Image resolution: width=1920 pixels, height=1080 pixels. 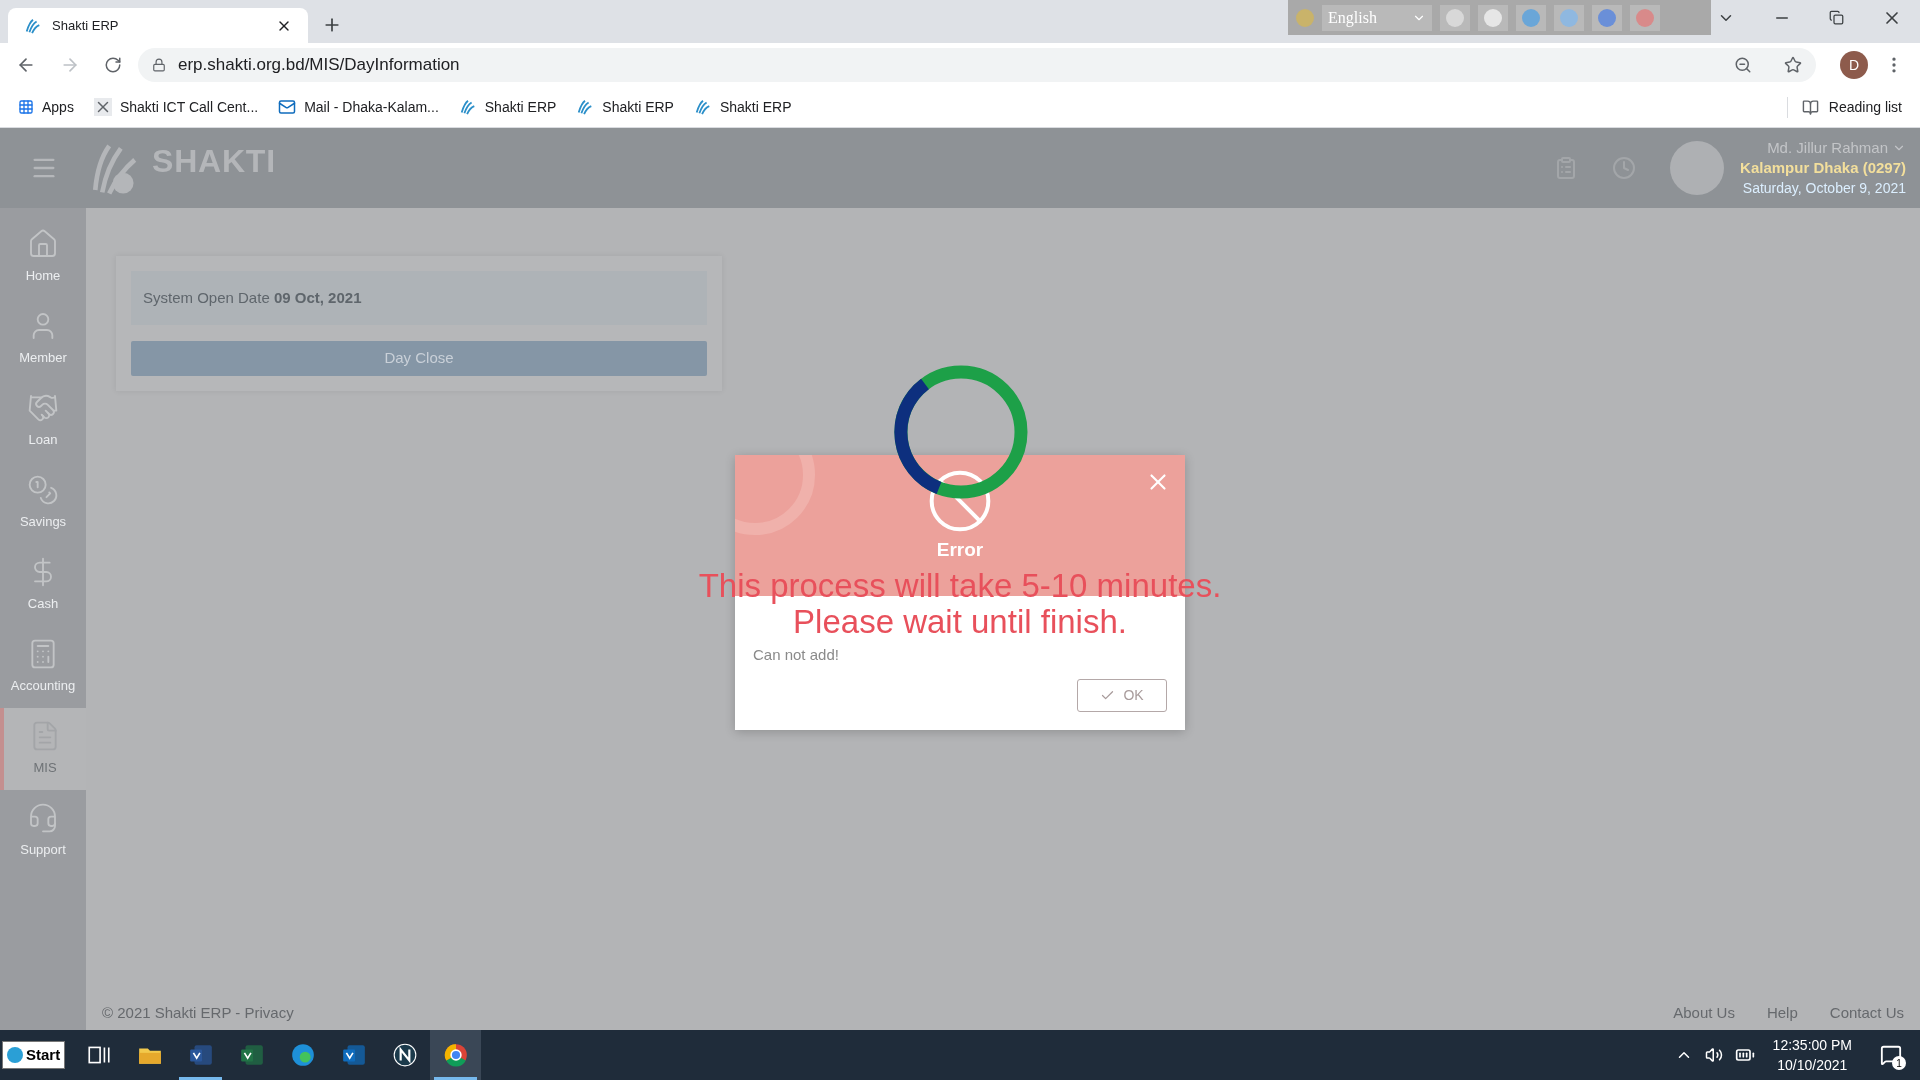 I want to click on notification-count: 1, so click(x=1899, y=1063).